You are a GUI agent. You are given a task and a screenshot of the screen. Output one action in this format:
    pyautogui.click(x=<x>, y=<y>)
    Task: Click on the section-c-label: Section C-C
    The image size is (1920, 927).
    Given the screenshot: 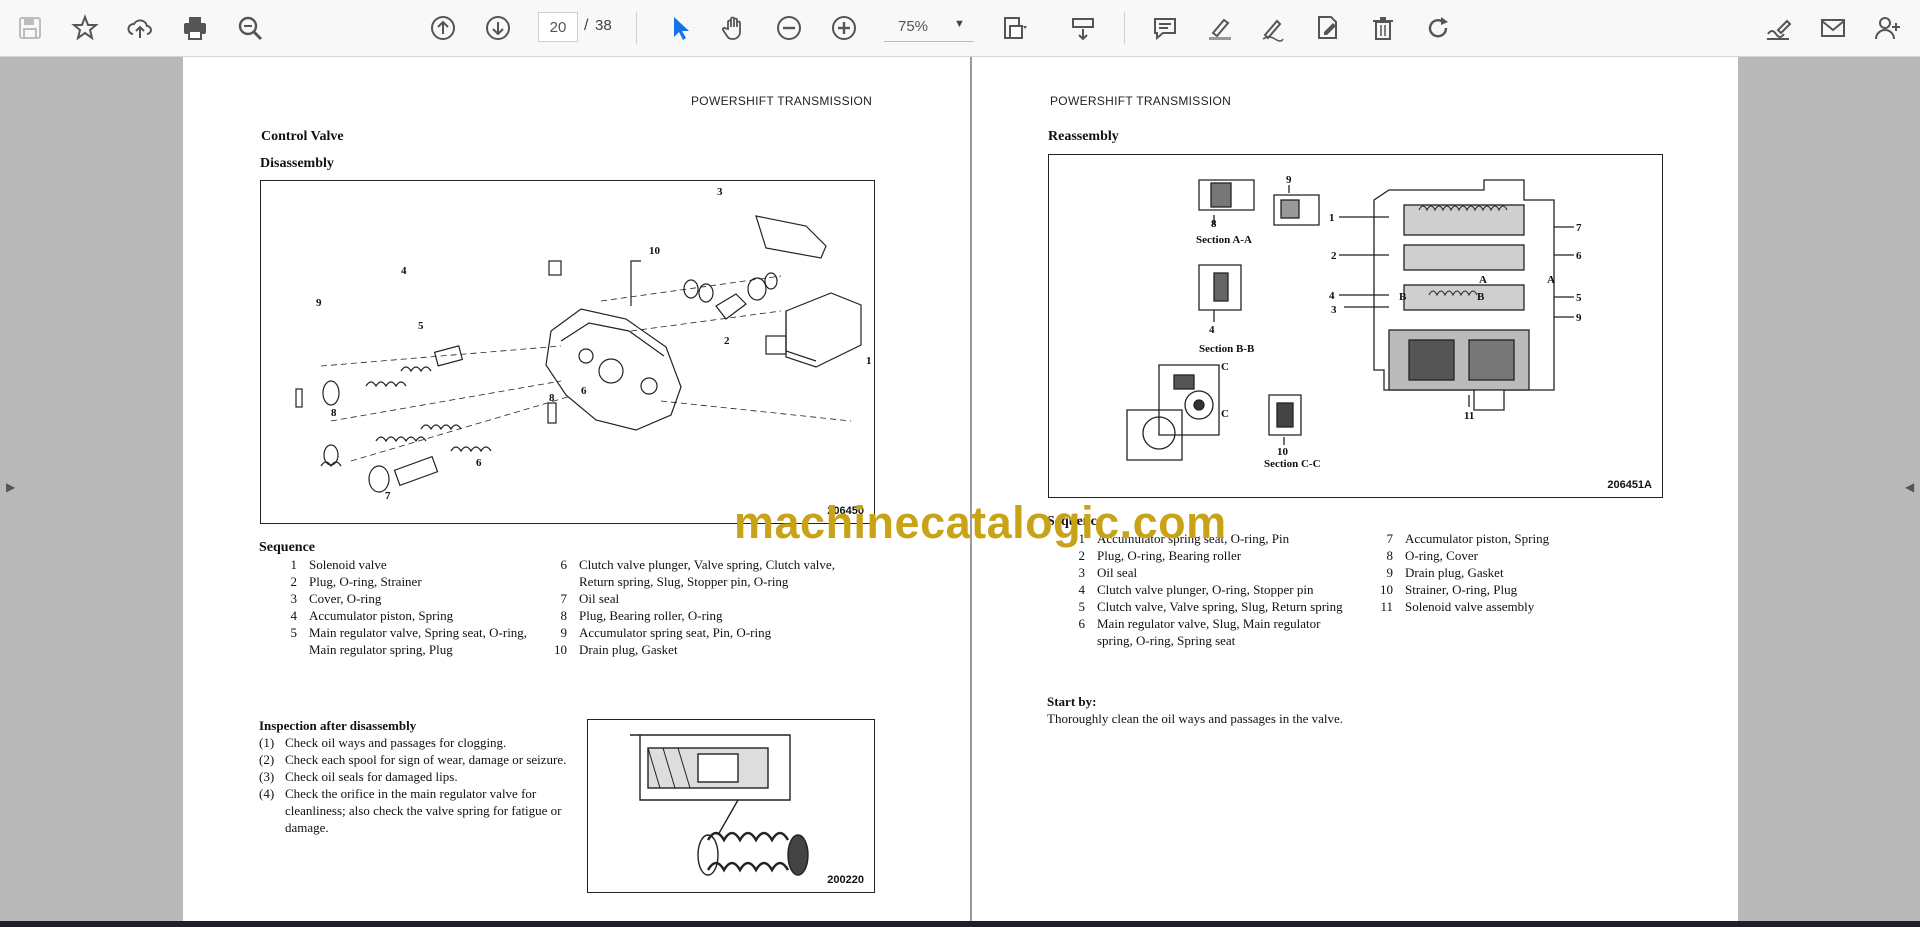 What is the action you would take?
    pyautogui.click(x=1292, y=464)
    